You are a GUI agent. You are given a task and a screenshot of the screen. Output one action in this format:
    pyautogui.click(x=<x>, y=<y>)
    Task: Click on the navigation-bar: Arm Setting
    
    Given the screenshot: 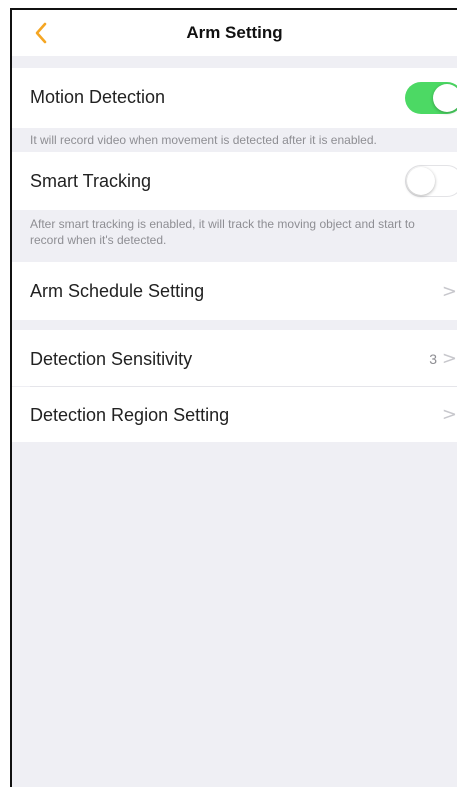 What is the action you would take?
    pyautogui.click(x=234, y=33)
    